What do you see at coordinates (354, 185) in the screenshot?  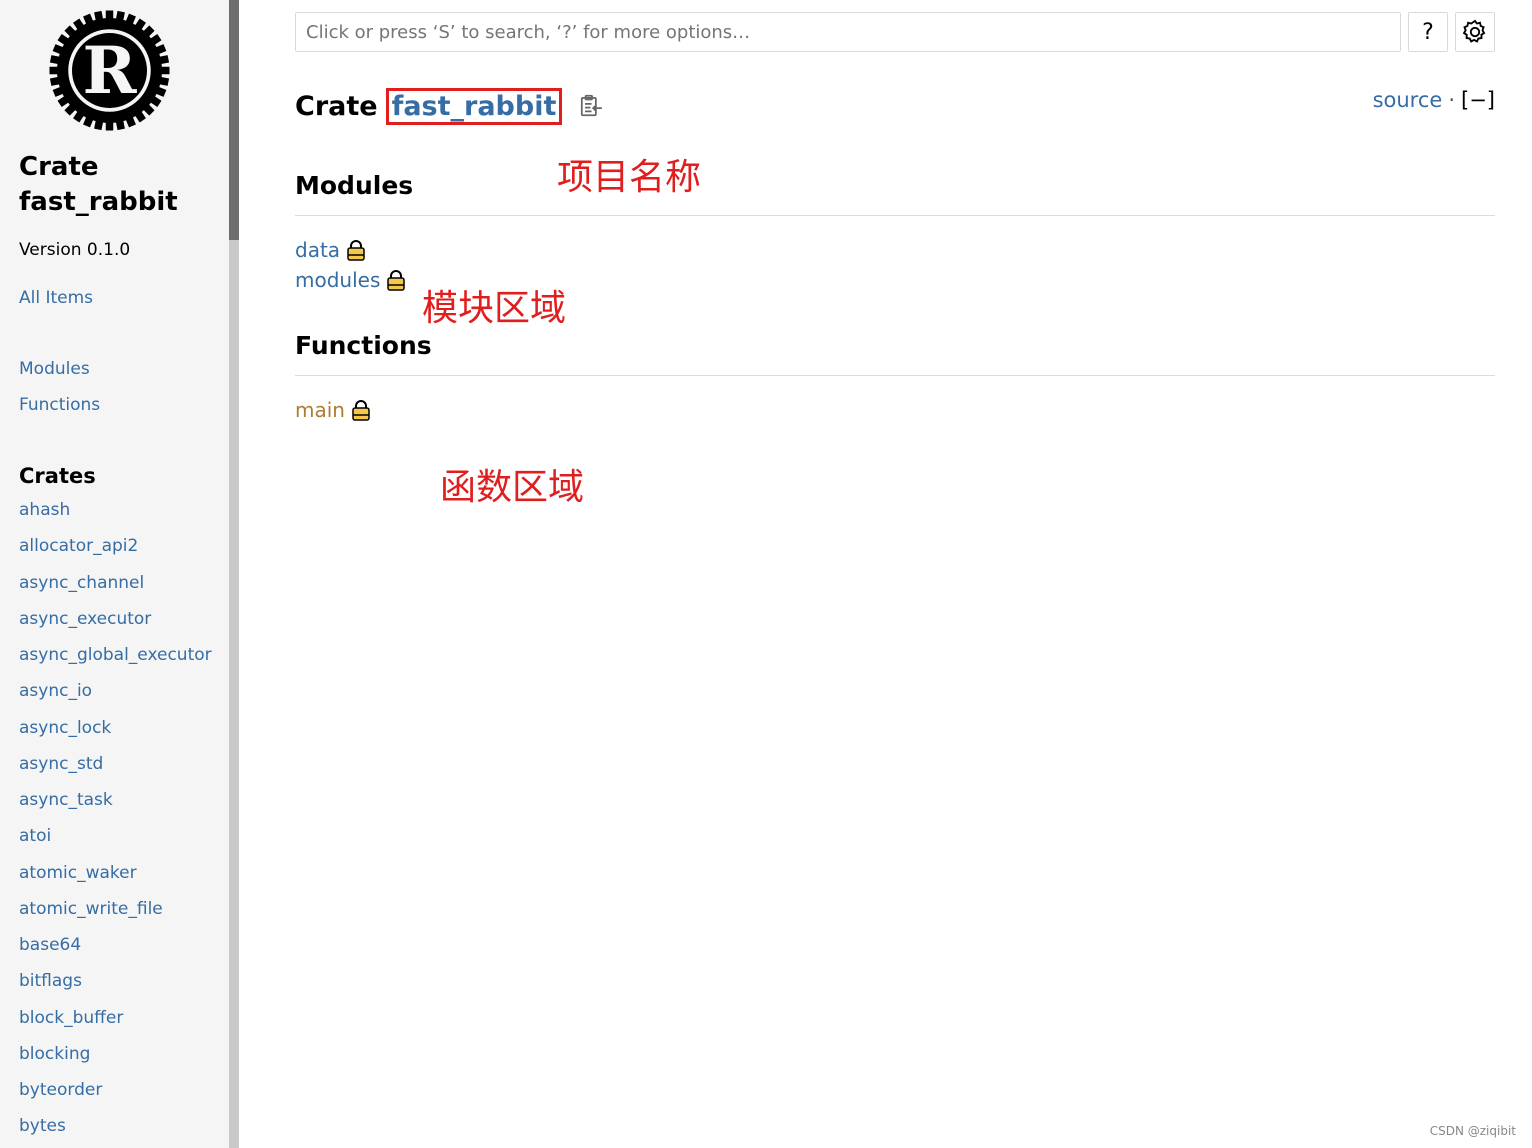 I see `modules-heading: Modules` at bounding box center [354, 185].